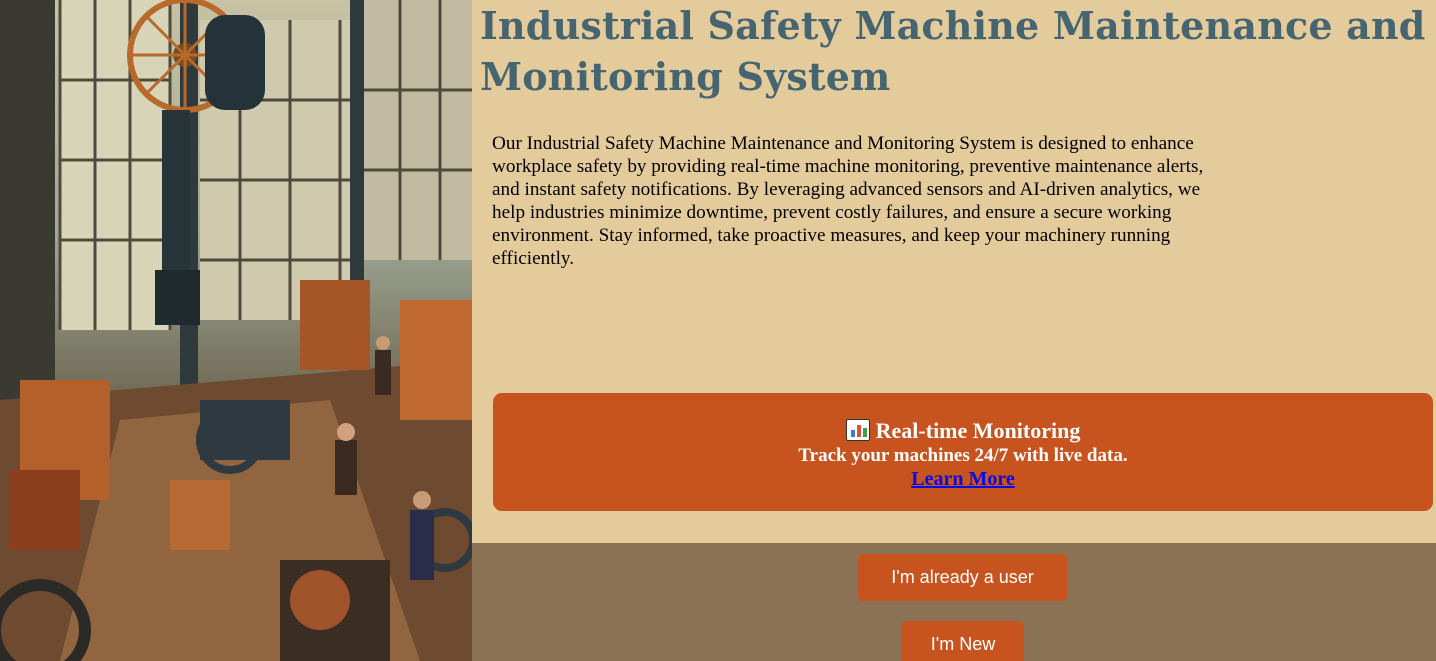 The width and height of the screenshot is (1436, 661). What do you see at coordinates (963, 455) in the screenshot?
I see `feature-subtitle: Track your machines 24/7 with live data.` at bounding box center [963, 455].